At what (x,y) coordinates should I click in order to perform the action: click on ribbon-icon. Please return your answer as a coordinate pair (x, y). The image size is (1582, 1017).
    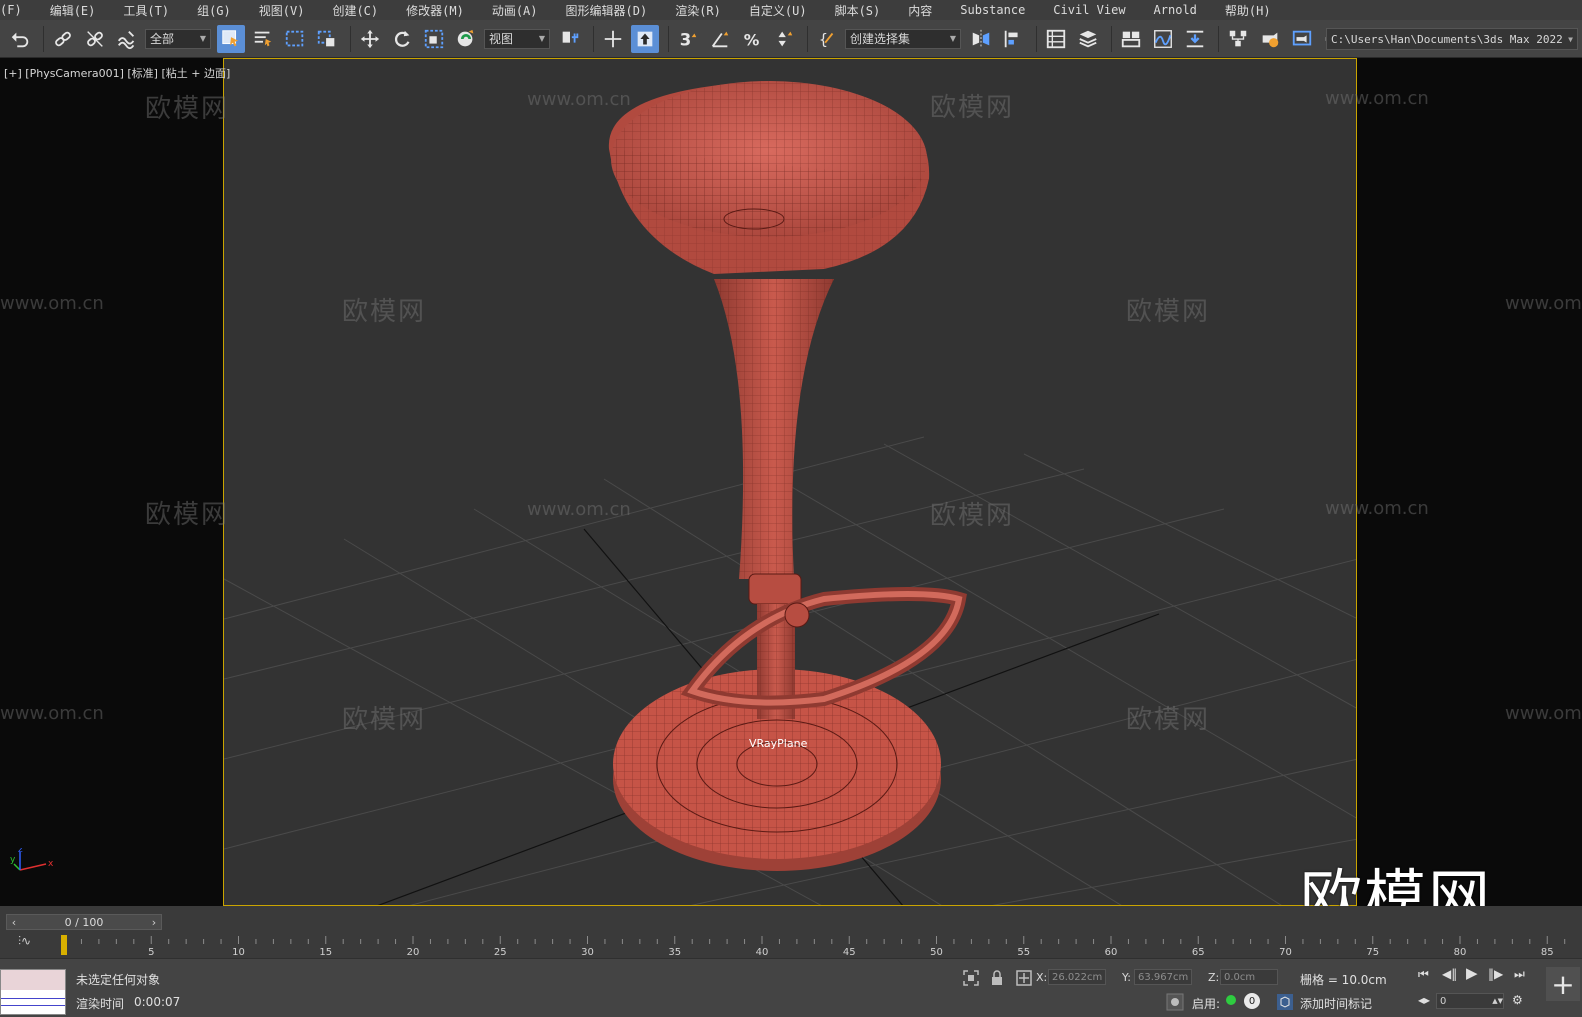
    Looking at the image, I should click on (1131, 39).